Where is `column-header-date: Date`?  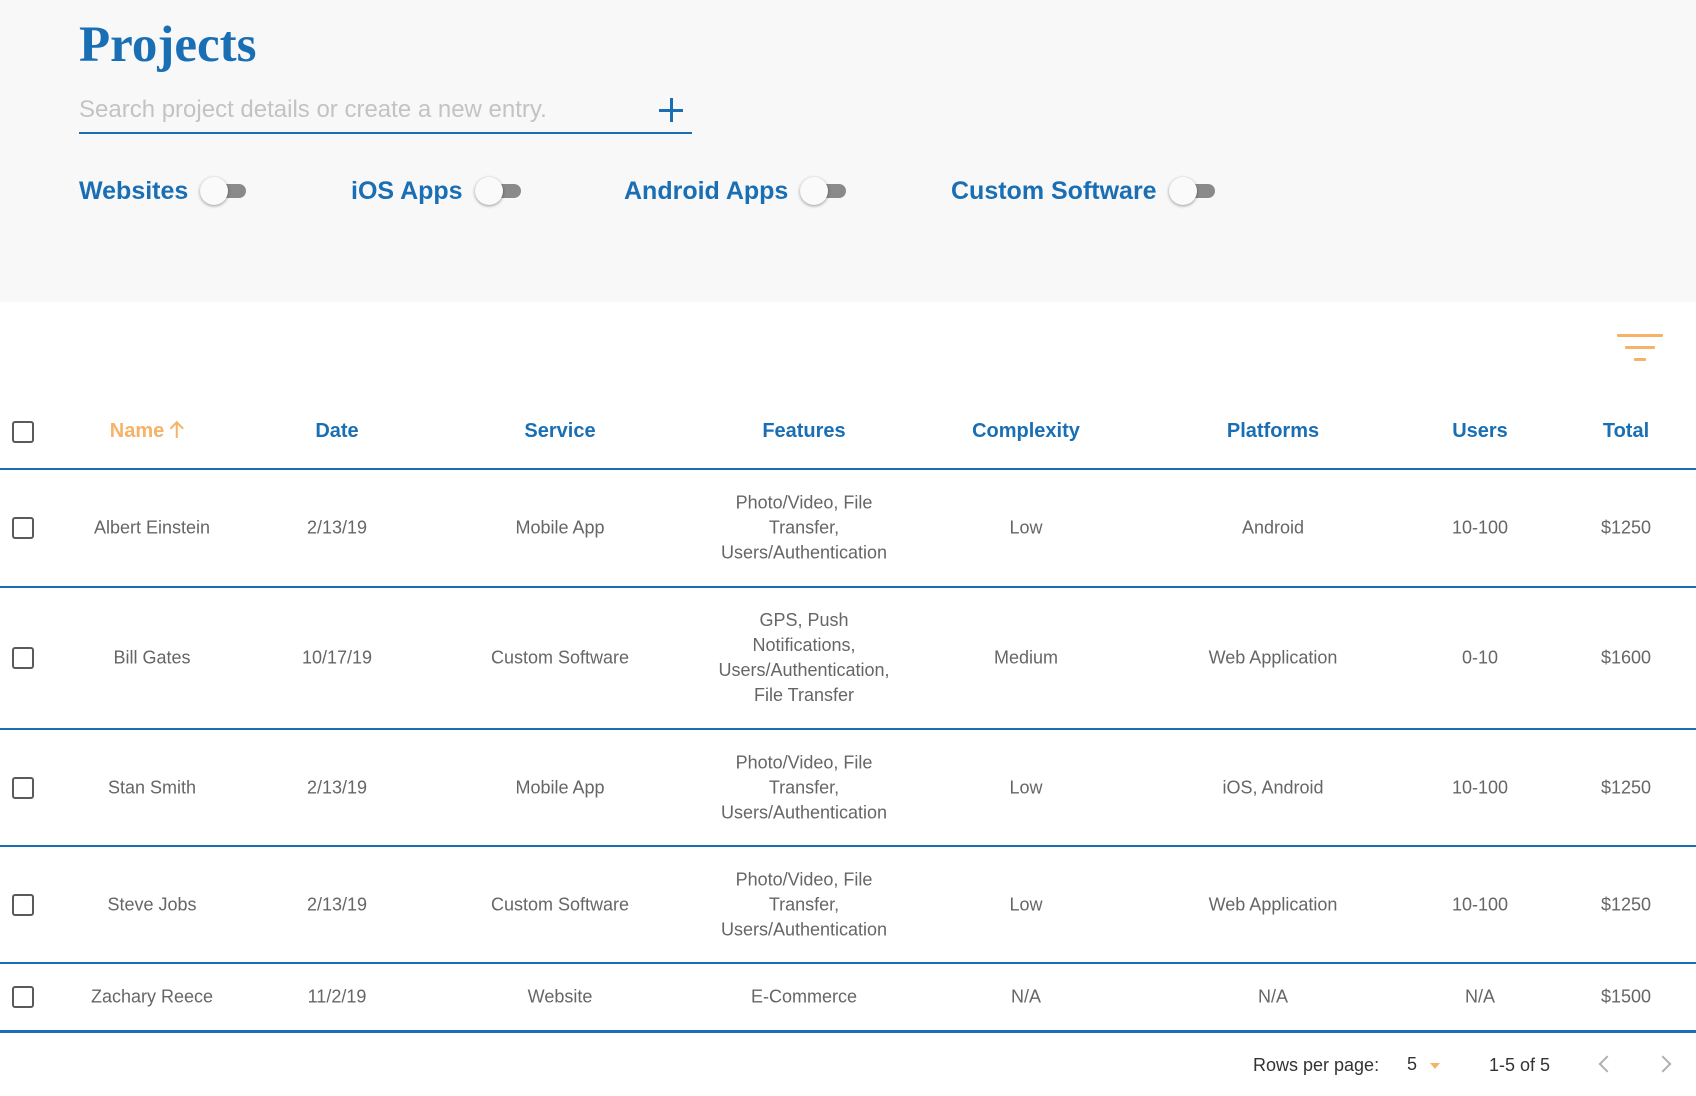 column-header-date: Date is located at coordinates (336, 431).